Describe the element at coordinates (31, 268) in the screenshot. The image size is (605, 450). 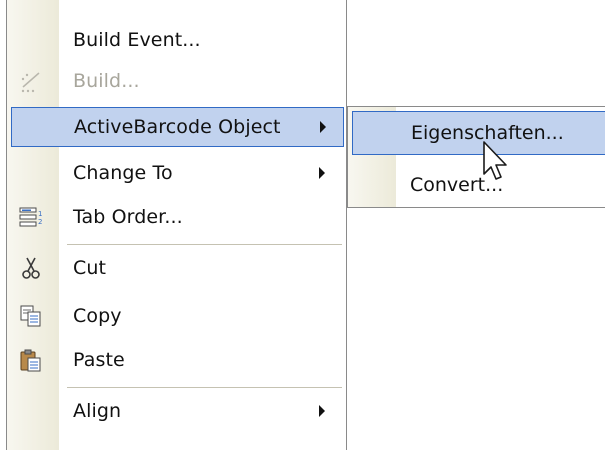
I see `scissors-icon` at that location.